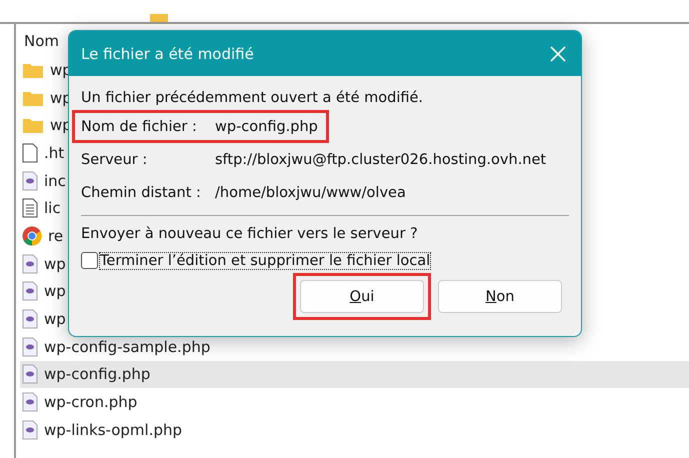  What do you see at coordinates (97, 374) in the screenshot?
I see `file-name: wp-config.php` at bounding box center [97, 374].